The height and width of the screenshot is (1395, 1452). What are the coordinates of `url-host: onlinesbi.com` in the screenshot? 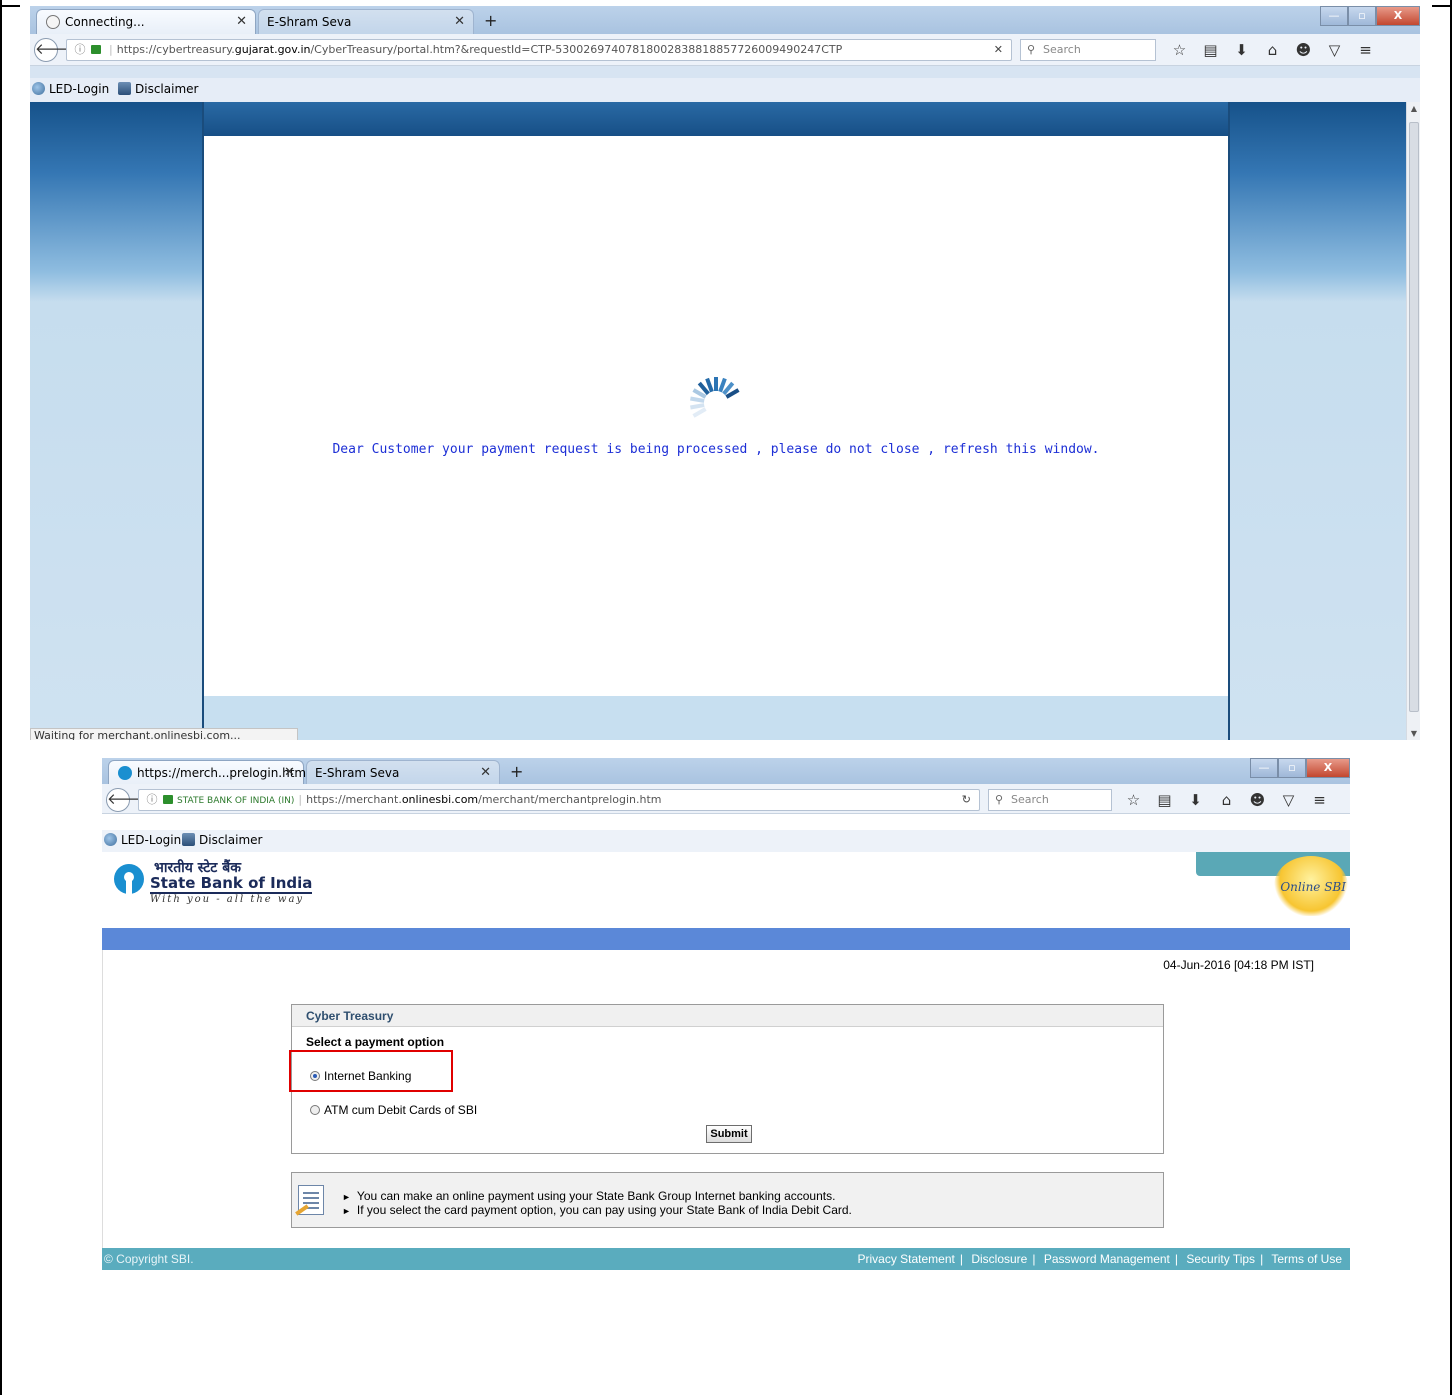 It's located at (440, 799).